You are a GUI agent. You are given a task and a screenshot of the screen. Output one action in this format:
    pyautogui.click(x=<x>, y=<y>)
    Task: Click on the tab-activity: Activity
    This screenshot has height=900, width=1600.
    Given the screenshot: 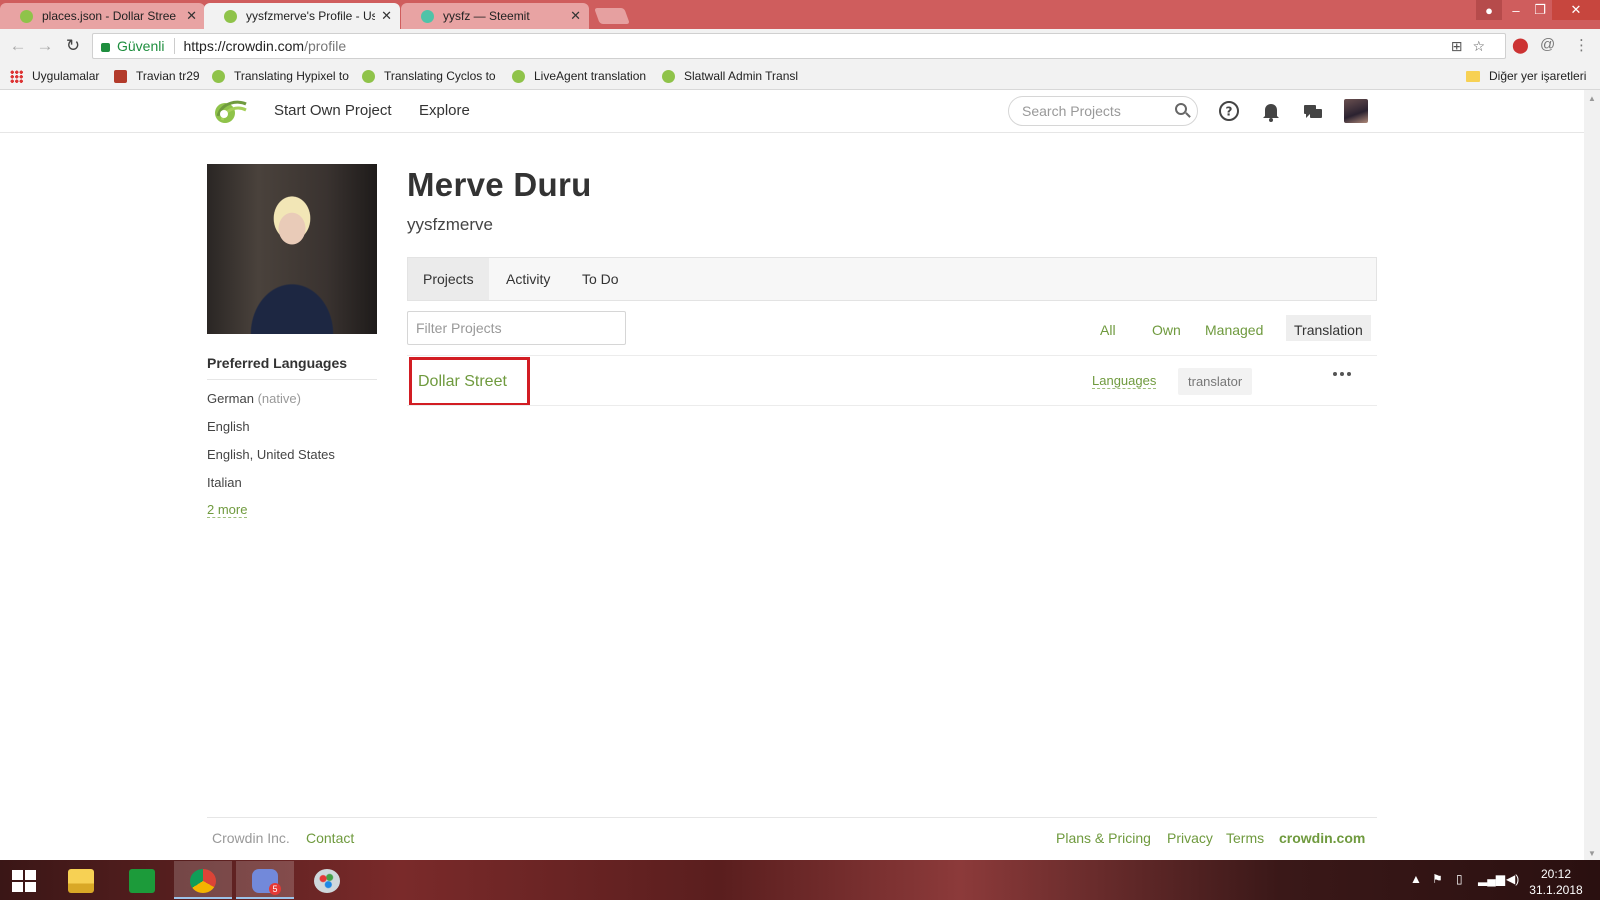 What is the action you would take?
    pyautogui.click(x=528, y=279)
    